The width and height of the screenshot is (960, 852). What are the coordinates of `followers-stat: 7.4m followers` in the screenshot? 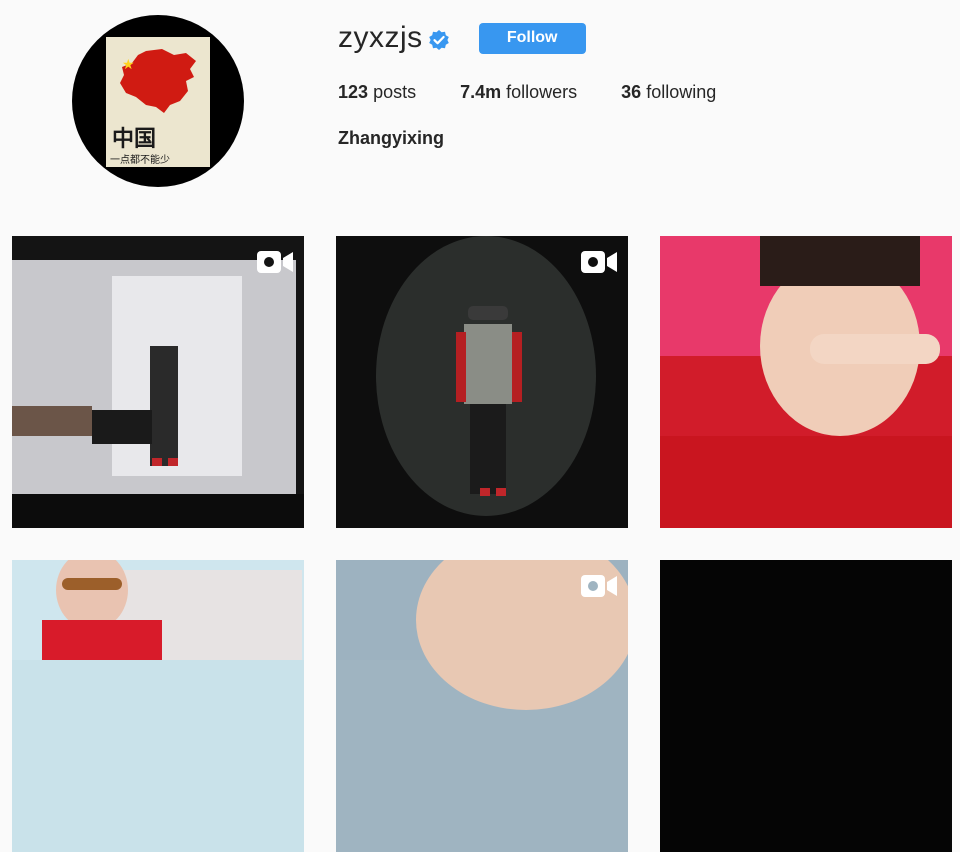 It's located at (518, 92).